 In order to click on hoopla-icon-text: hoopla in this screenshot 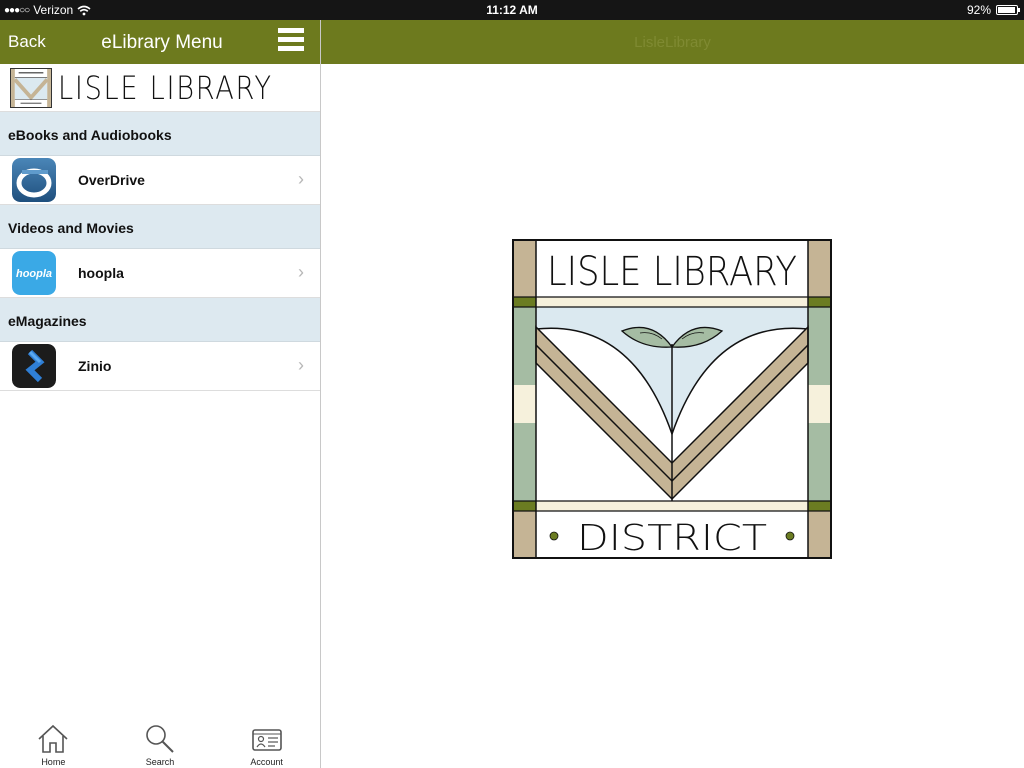, I will do `click(34, 274)`.